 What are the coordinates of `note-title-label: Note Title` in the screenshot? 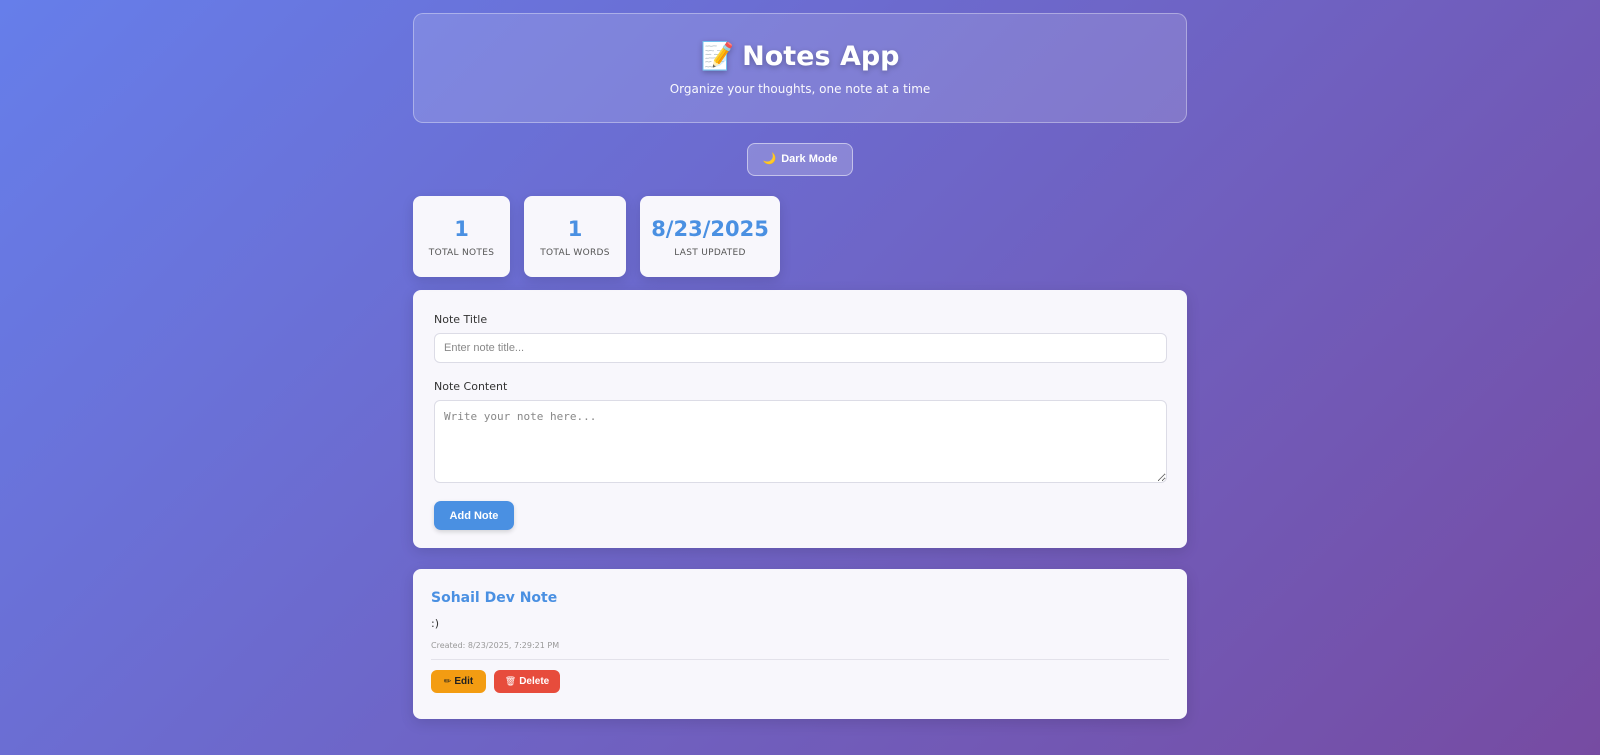 It's located at (461, 319).